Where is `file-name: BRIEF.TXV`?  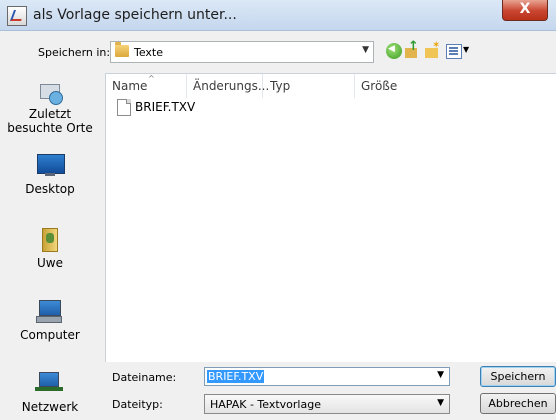
file-name: BRIEF.TXV is located at coordinates (165, 107).